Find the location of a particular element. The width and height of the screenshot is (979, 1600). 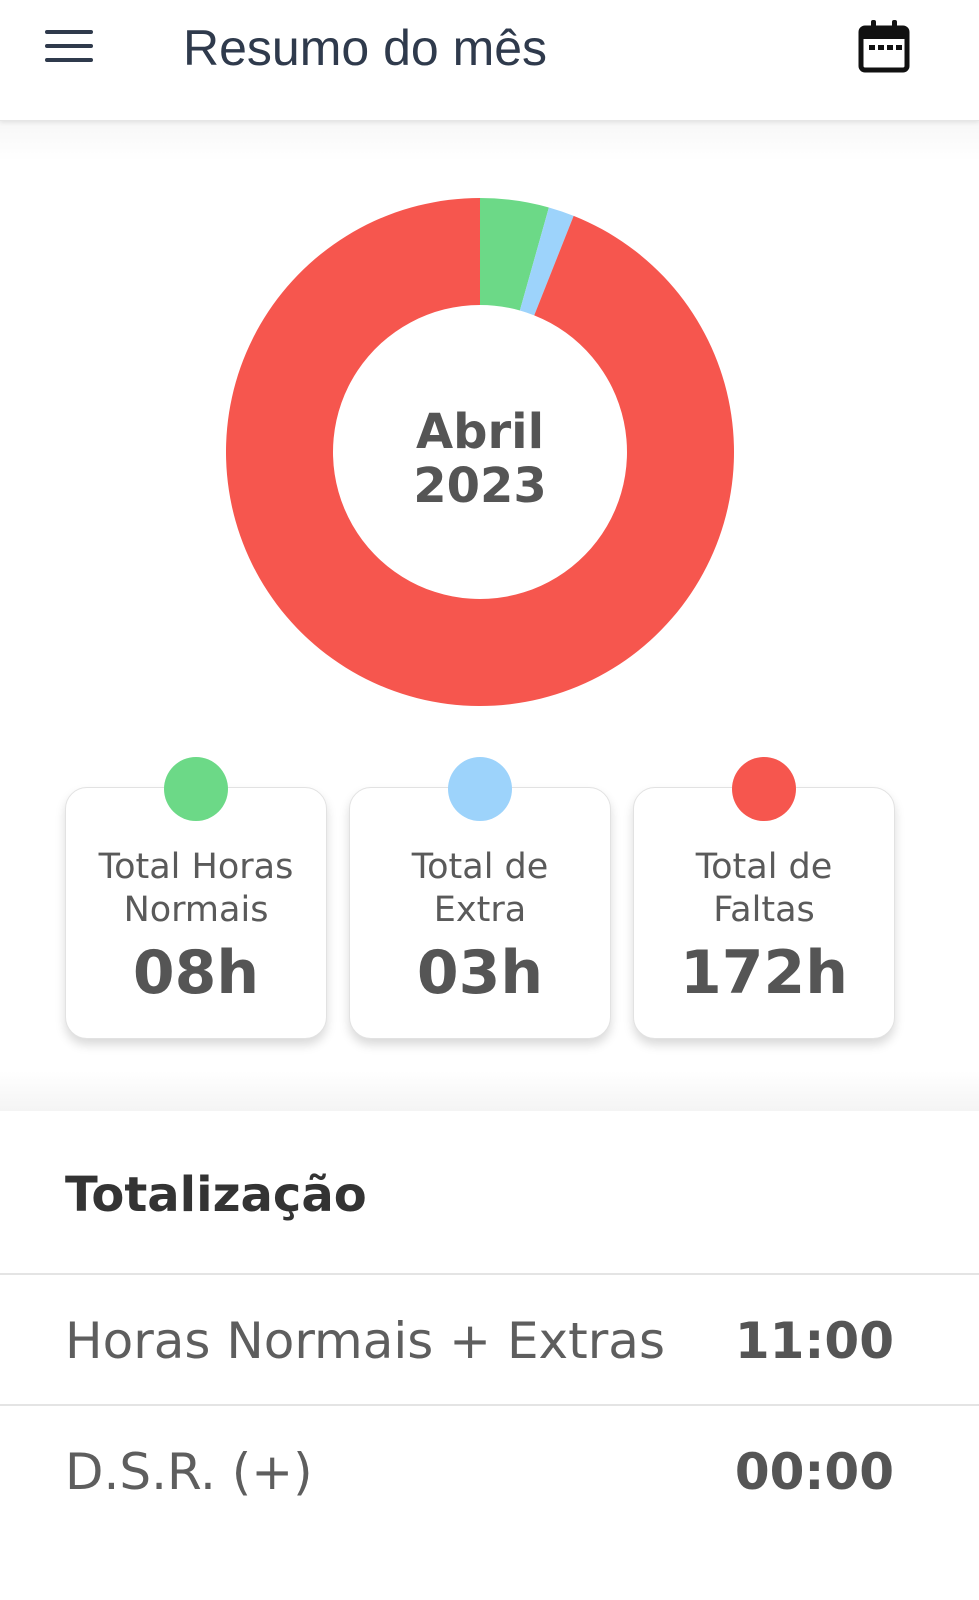

card-label: Total de Extra is located at coordinates (480, 889).